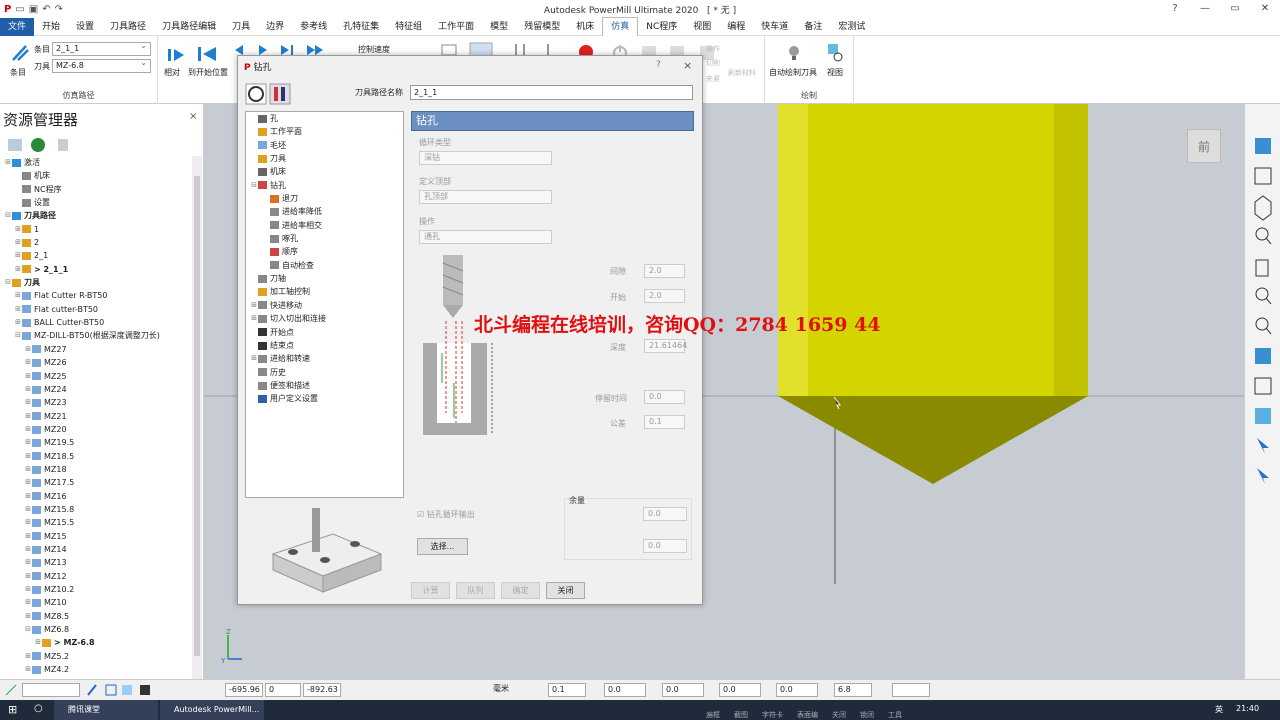  I want to click on tree-item: ⊞ MZ23, so click(96, 402).